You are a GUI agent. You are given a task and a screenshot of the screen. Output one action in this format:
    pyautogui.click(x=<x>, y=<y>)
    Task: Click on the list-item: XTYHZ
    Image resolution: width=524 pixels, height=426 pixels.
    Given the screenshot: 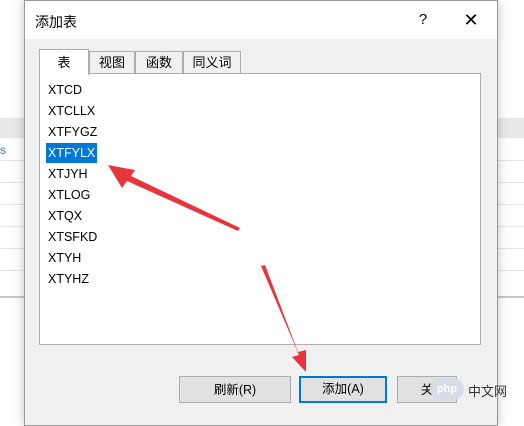 What is the action you would take?
    pyautogui.click(x=68, y=279)
    